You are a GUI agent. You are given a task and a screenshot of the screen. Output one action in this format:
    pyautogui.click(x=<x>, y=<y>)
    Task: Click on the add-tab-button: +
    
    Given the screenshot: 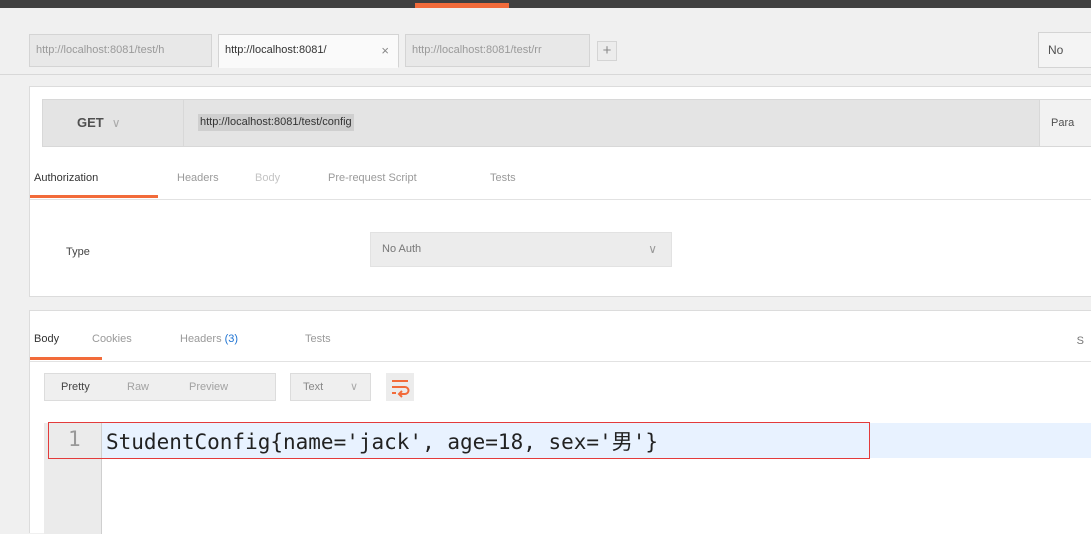 What is the action you would take?
    pyautogui.click(x=607, y=51)
    